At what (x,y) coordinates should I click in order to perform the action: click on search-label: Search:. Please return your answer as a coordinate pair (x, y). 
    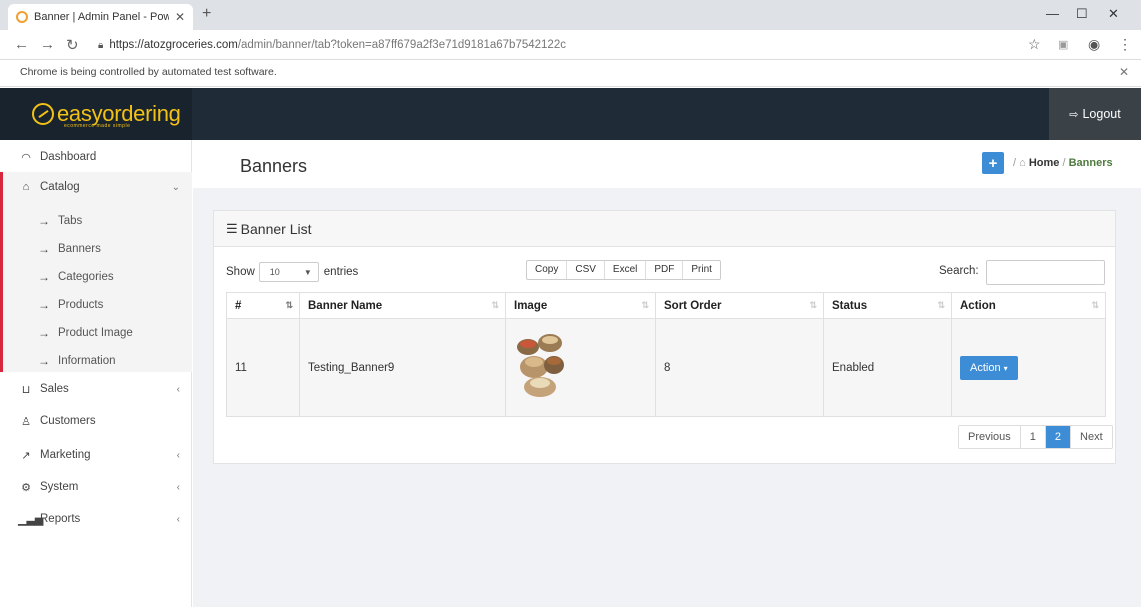
    Looking at the image, I should click on (959, 271).